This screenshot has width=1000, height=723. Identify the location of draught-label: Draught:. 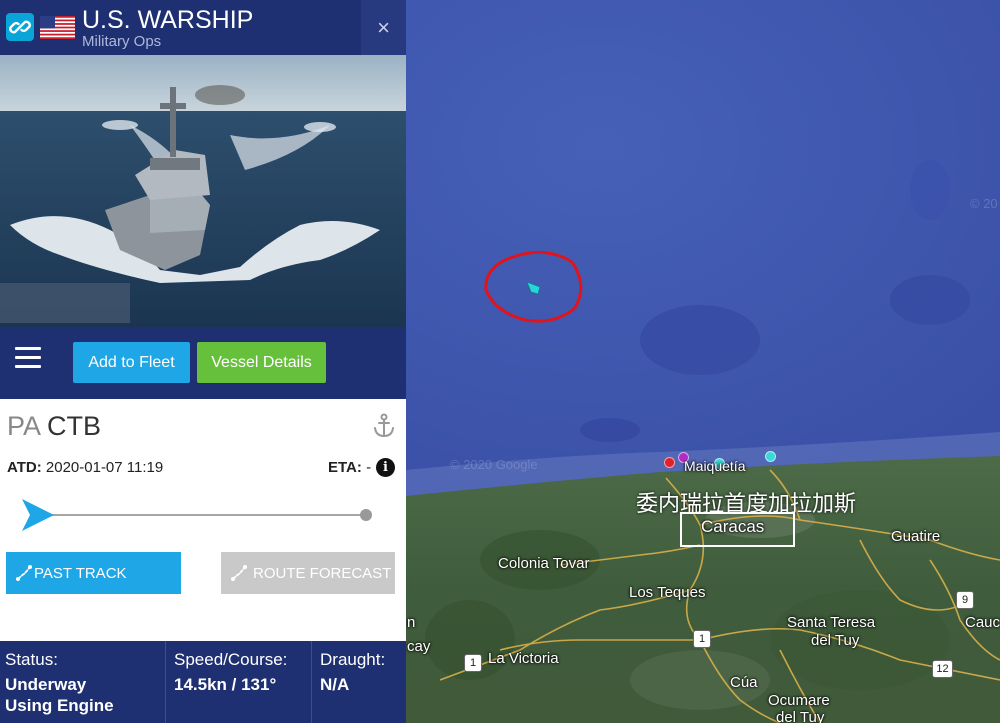
(353, 659).